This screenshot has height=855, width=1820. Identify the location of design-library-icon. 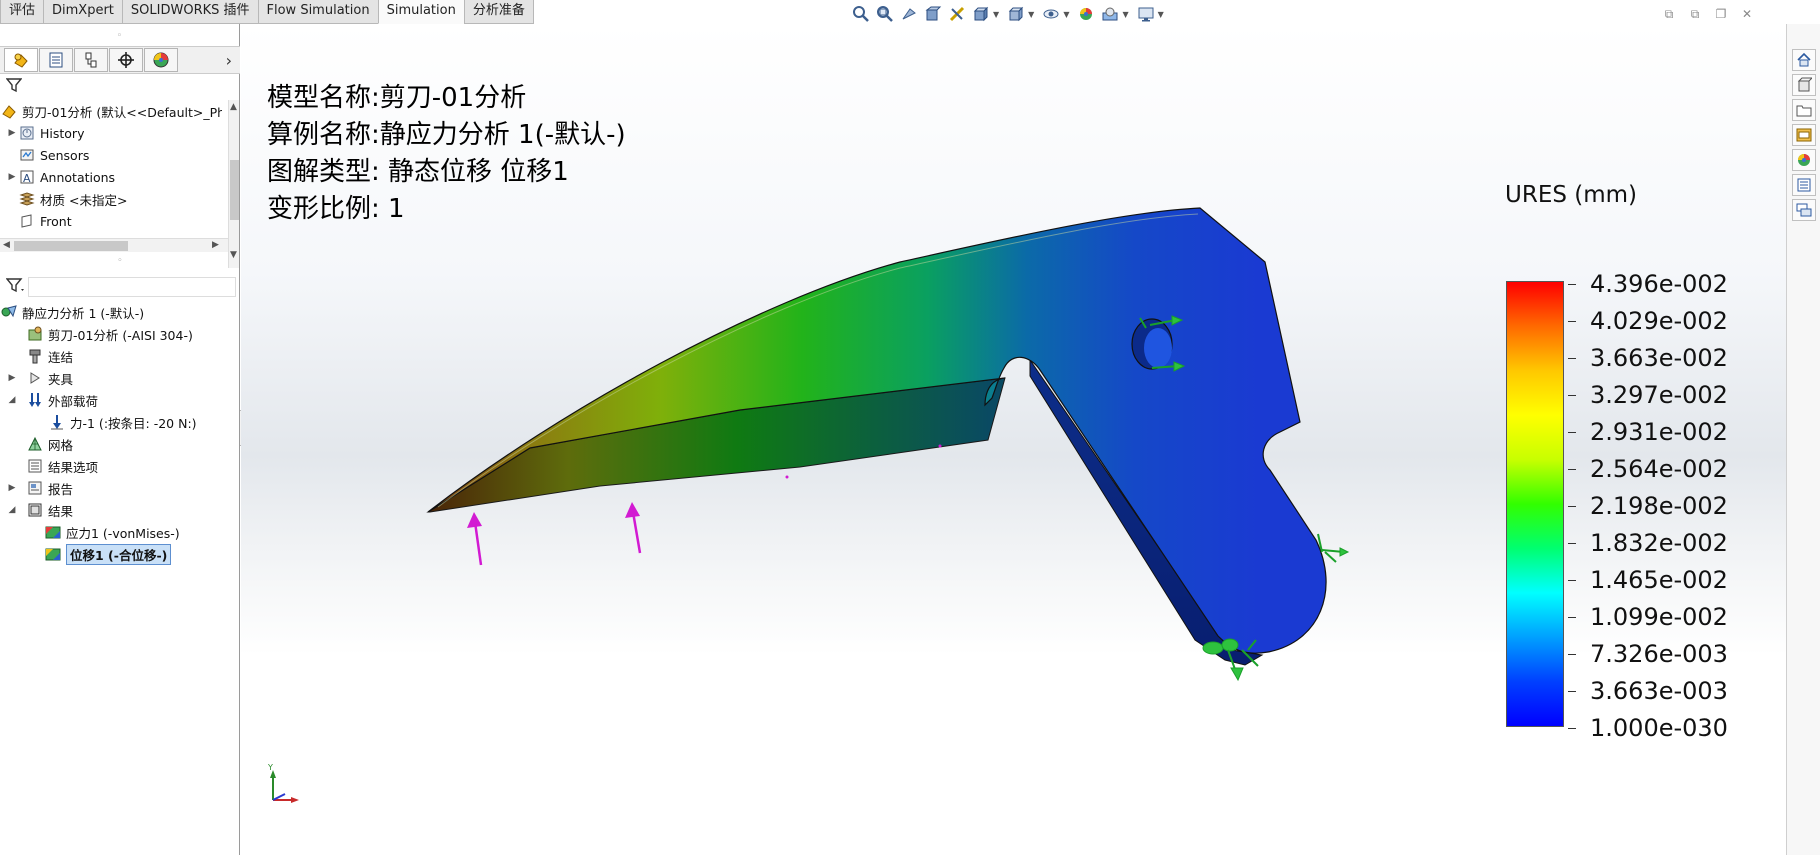
(1804, 85).